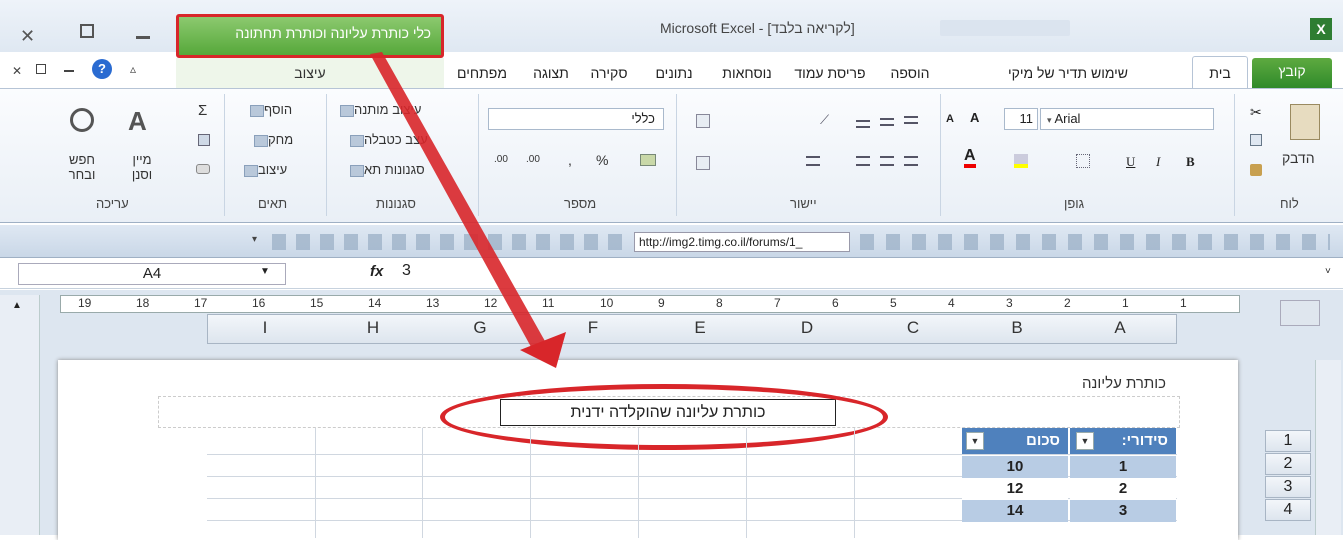 The height and width of the screenshot is (540, 1343). What do you see at coordinates (82, 120) in the screenshot?
I see `find-select-icon` at bounding box center [82, 120].